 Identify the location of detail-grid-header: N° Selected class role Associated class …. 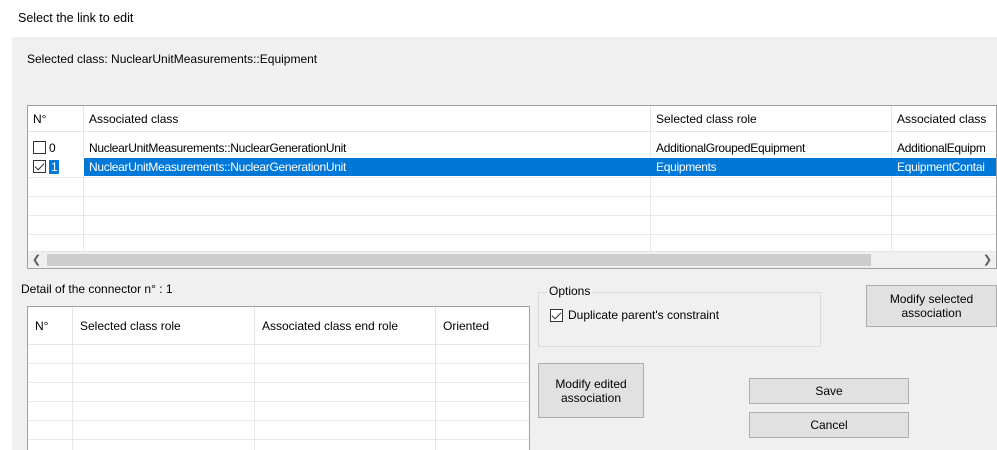
(278, 326).